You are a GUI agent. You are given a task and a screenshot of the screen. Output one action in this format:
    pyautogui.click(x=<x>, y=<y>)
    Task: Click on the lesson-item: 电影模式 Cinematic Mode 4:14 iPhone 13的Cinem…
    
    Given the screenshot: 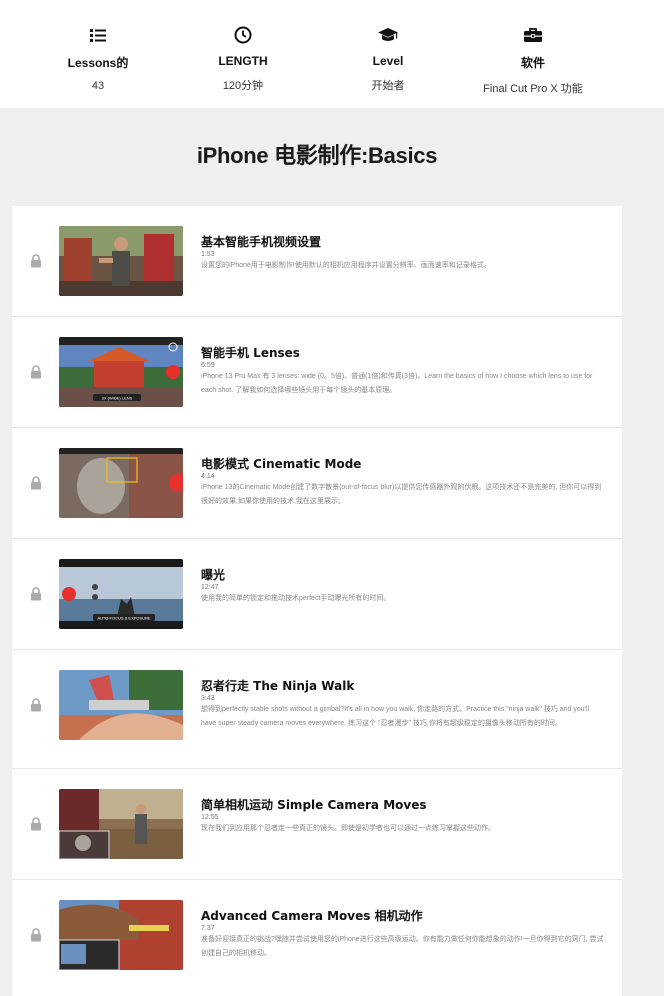 What is the action you would take?
    pyautogui.click(x=317, y=483)
    